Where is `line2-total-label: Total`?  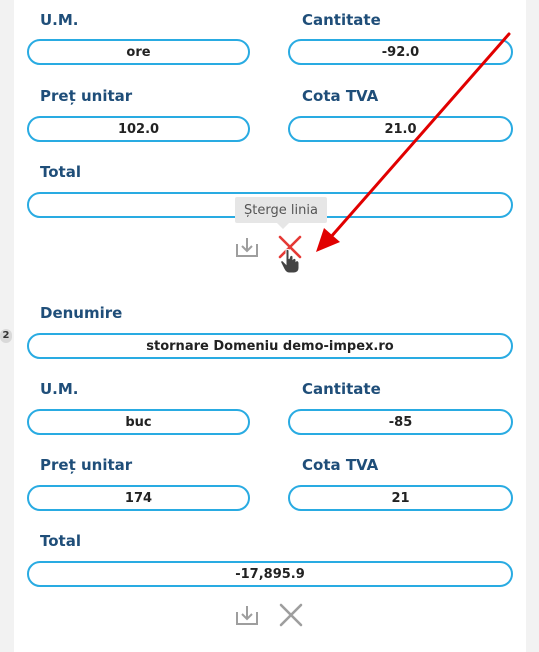
line2-total-label: Total is located at coordinates (60, 541).